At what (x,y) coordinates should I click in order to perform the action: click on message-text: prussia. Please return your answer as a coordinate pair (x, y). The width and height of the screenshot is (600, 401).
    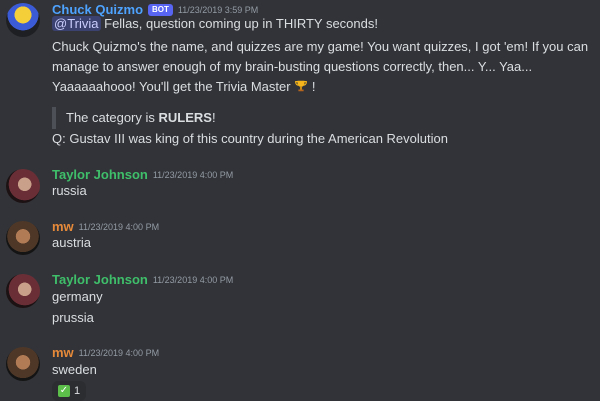
    Looking at the image, I should click on (73, 317).